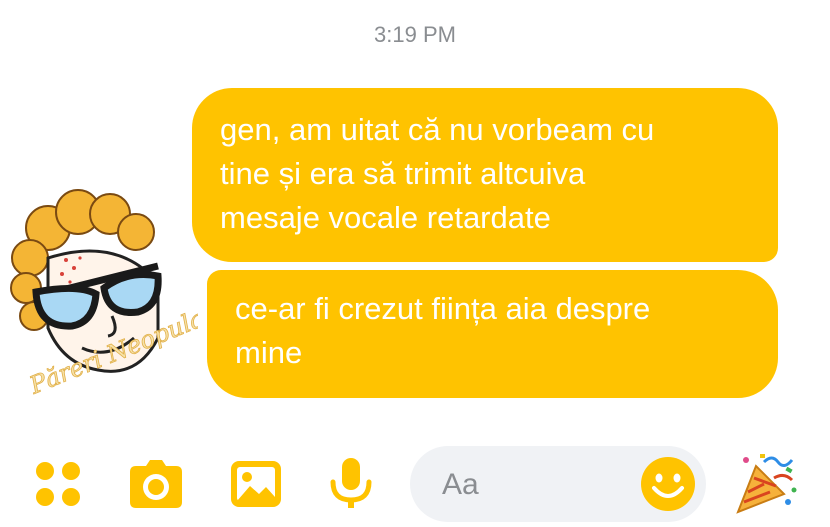  I want to click on emoji-button, so click(668, 484).